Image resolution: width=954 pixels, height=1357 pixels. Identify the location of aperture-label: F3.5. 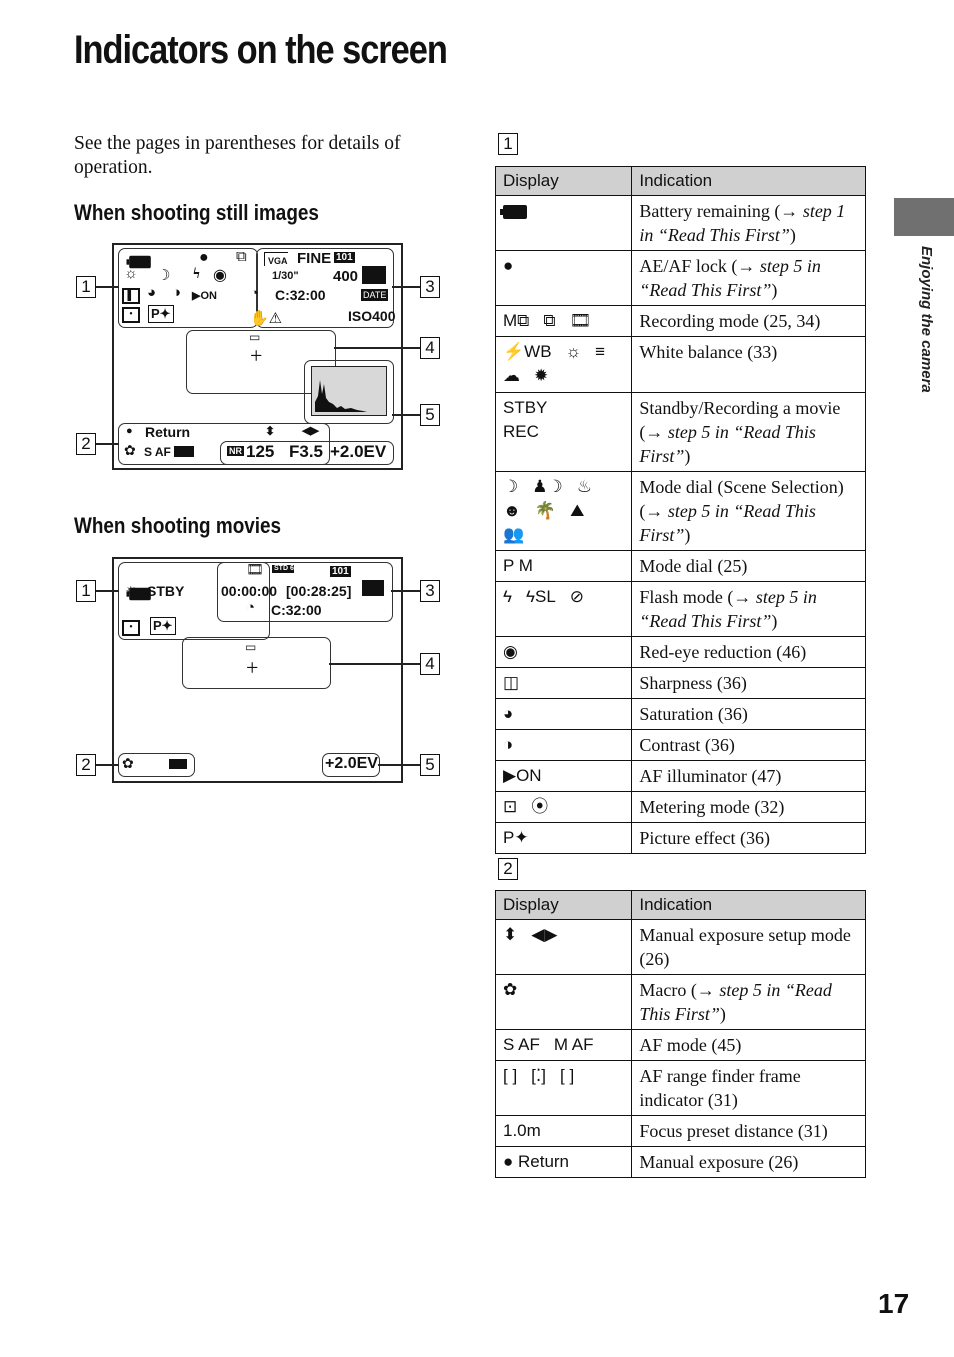
(306, 451).